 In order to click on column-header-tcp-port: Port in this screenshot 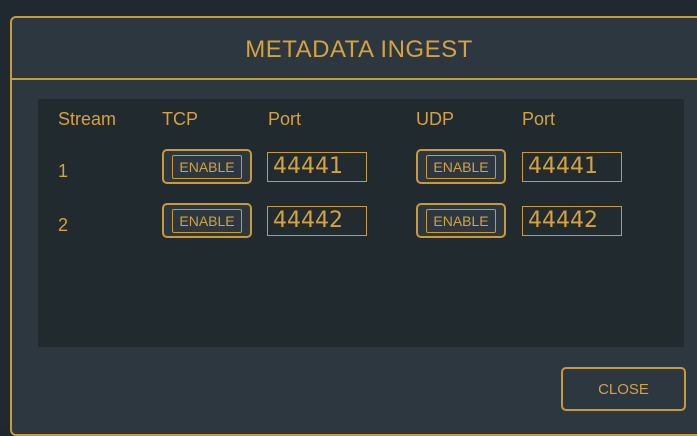, I will do `click(285, 119)`.